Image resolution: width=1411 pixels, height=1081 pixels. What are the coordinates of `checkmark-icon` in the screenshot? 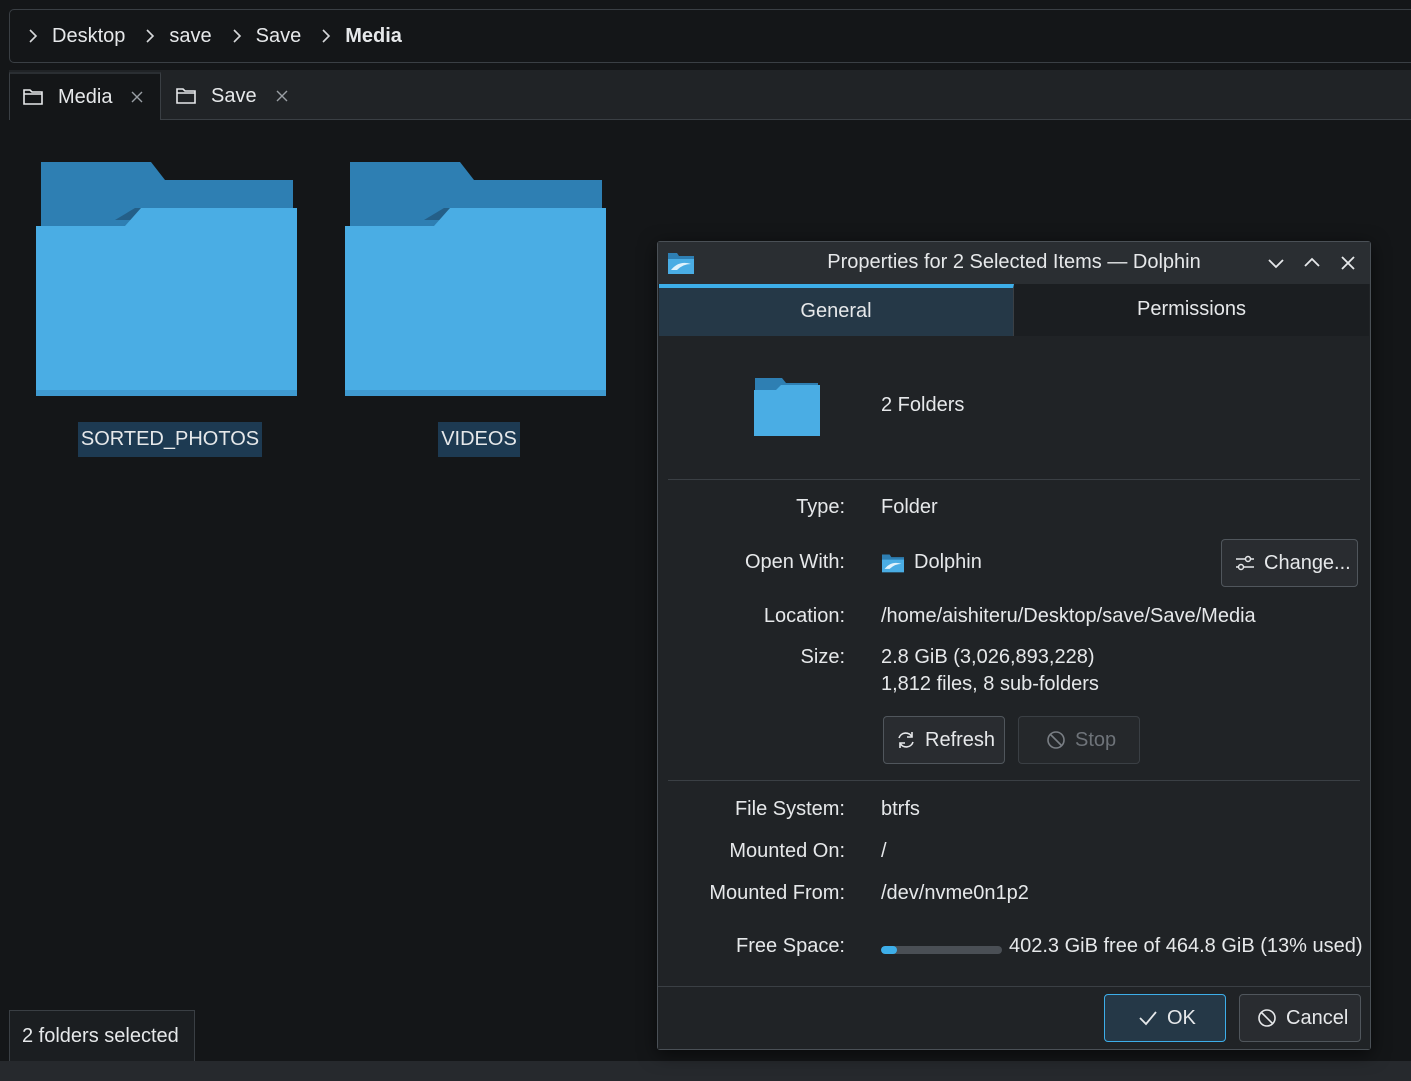 It's located at (1148, 1018).